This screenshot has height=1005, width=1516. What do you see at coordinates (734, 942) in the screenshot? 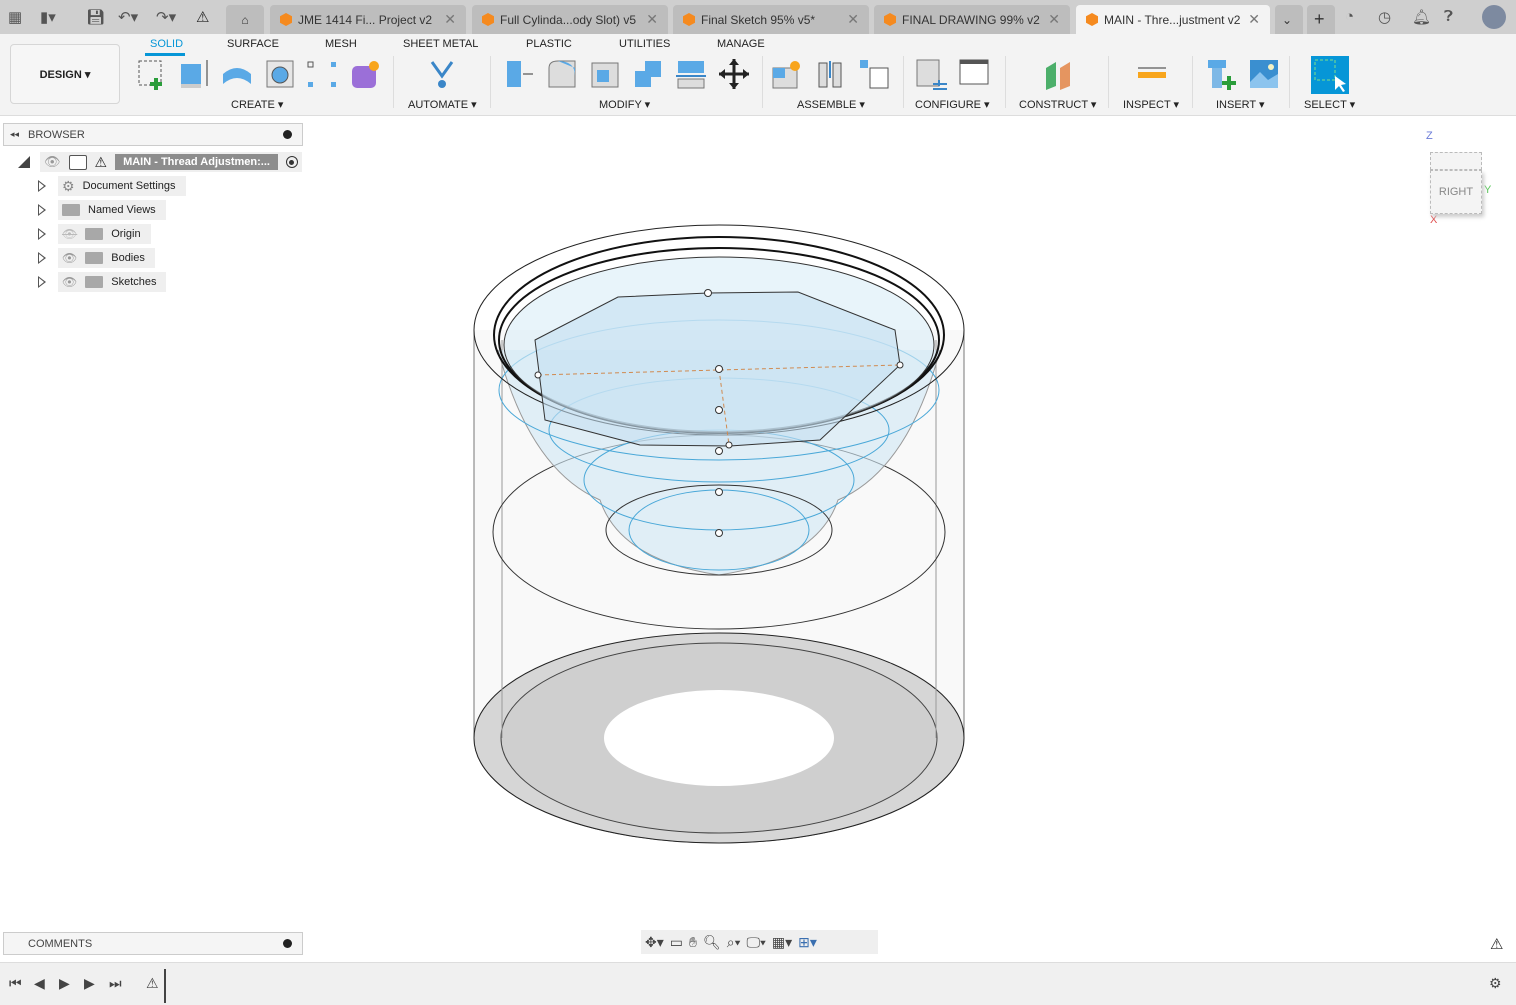
I see `fit-icon: ⌕▾` at bounding box center [734, 942].